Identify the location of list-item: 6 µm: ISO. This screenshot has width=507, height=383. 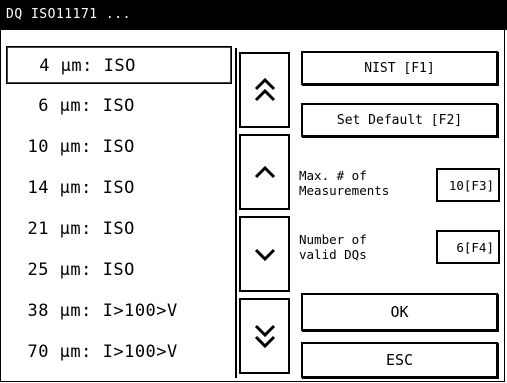
(119, 106).